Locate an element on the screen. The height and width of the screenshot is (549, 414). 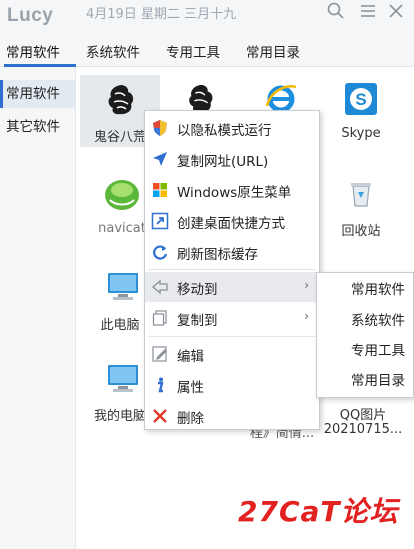
close-icon is located at coordinates (396, 11).